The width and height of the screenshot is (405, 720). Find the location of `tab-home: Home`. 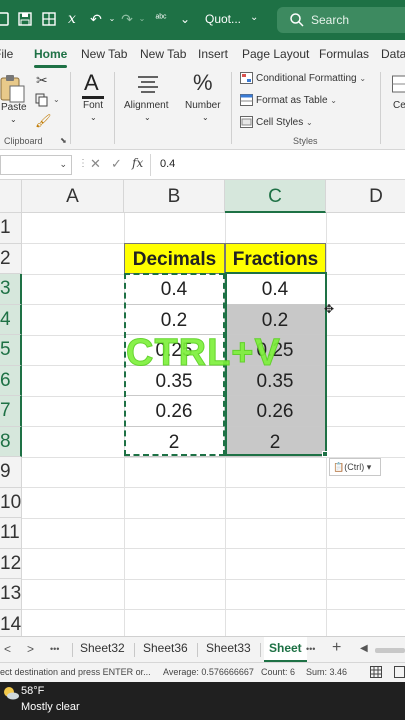

tab-home: Home is located at coordinates (50, 54).